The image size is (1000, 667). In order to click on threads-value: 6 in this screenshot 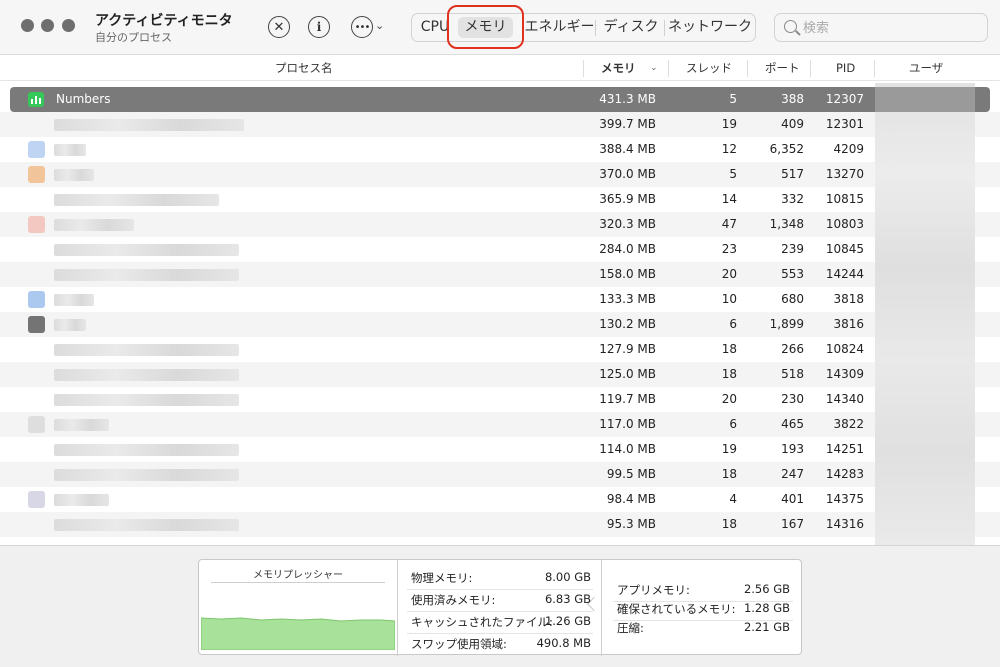, I will do `click(733, 324)`.